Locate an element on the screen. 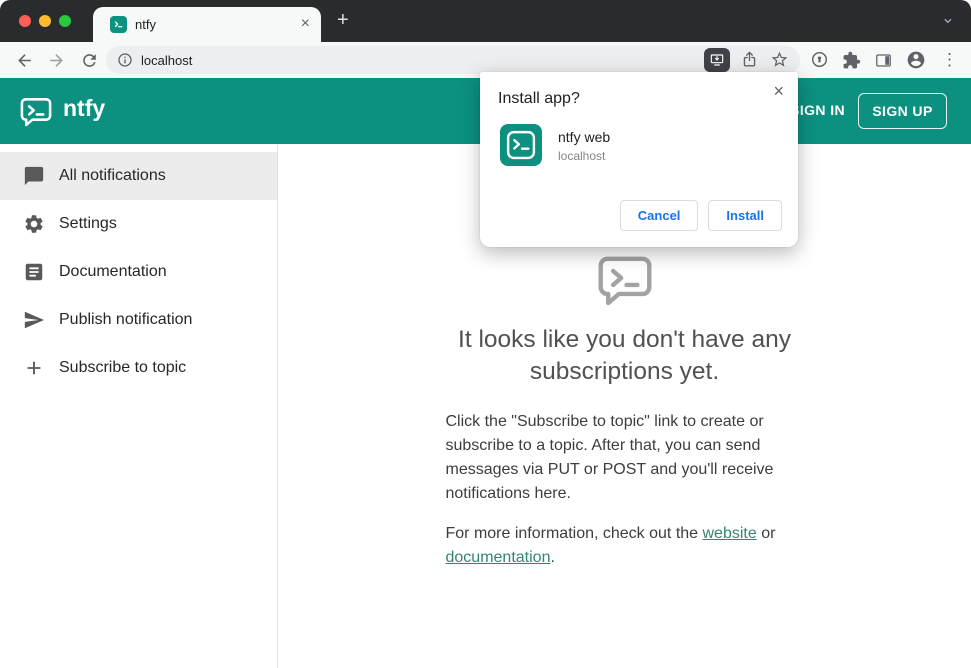 Image resolution: width=971 pixels, height=668 pixels. website-link: website is located at coordinates (730, 533).